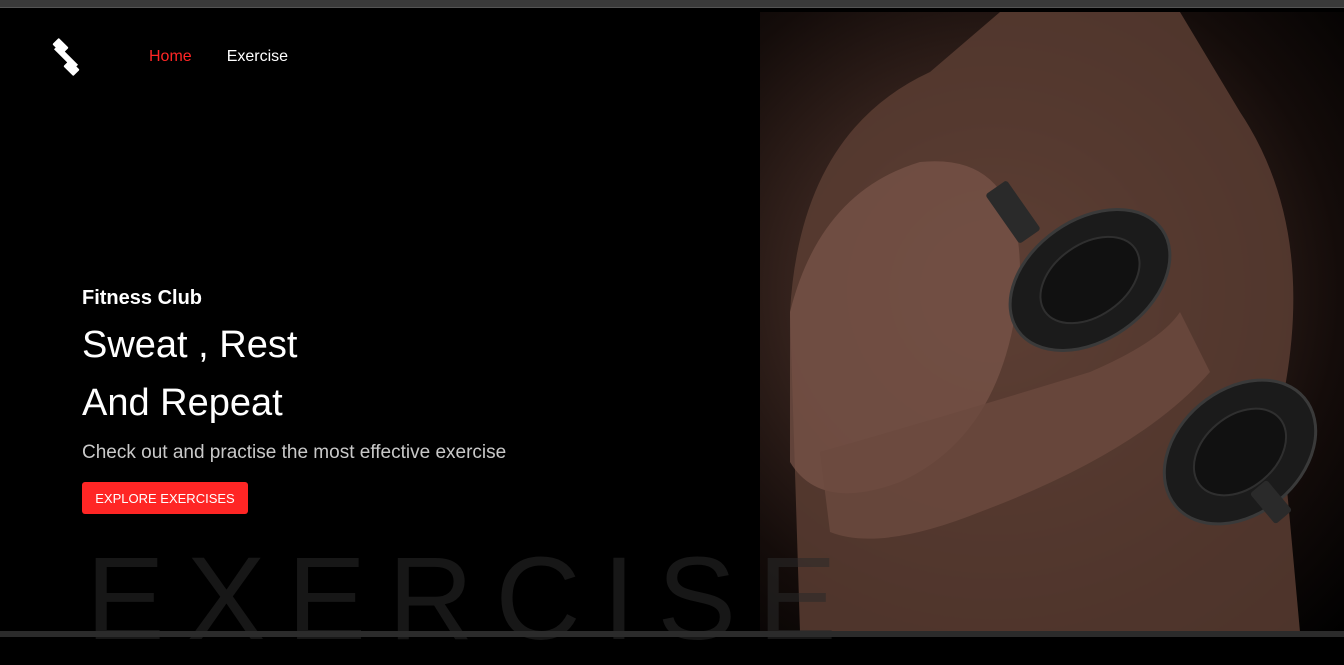 The image size is (1344, 665). Describe the element at coordinates (182, 403) in the screenshot. I see `hero-headline-line2: And Repeat` at that location.